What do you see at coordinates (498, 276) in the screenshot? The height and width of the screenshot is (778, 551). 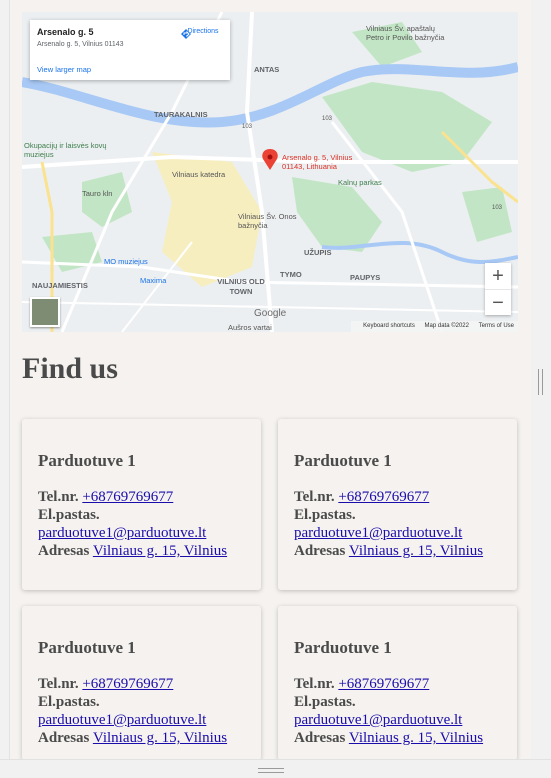 I see `zoom-in-button: +` at bounding box center [498, 276].